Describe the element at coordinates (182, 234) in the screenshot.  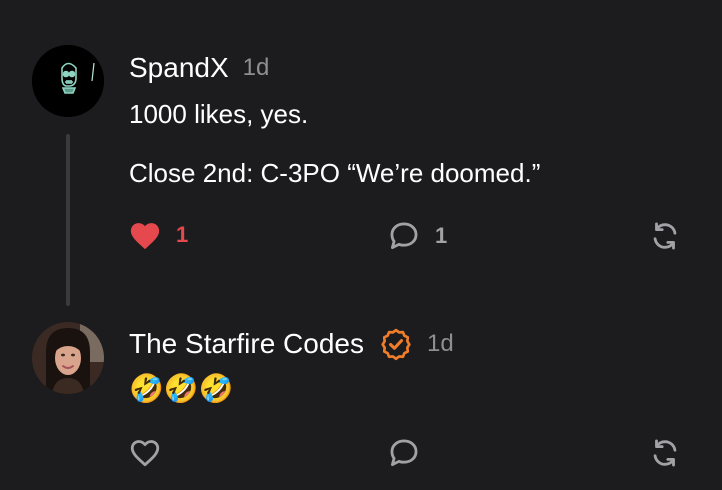
I see `like-count: 1` at that location.